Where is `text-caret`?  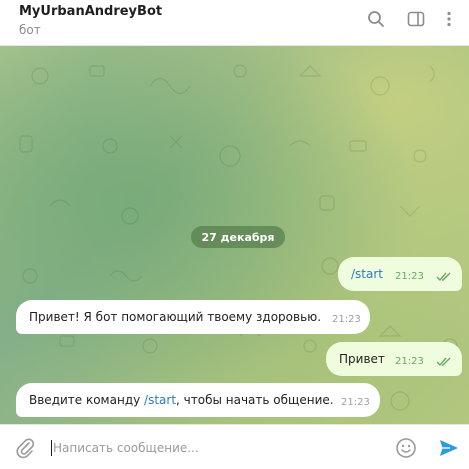
text-caret is located at coordinates (51, 448).